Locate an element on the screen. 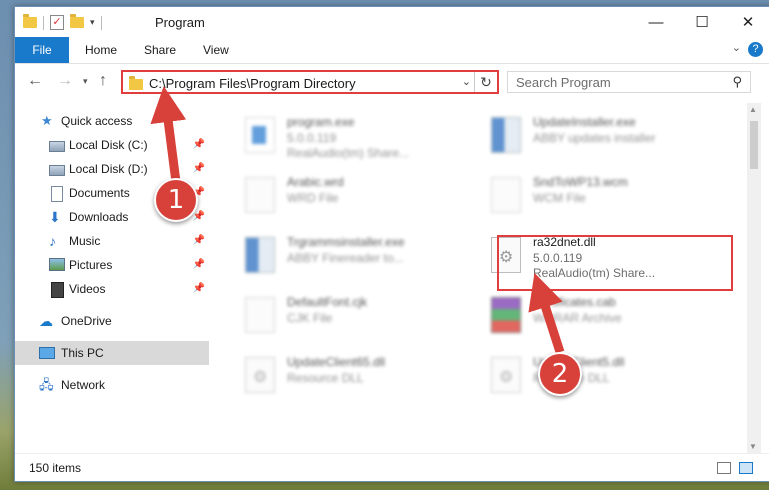  sidebar-item-label: Music is located at coordinates (85, 241).